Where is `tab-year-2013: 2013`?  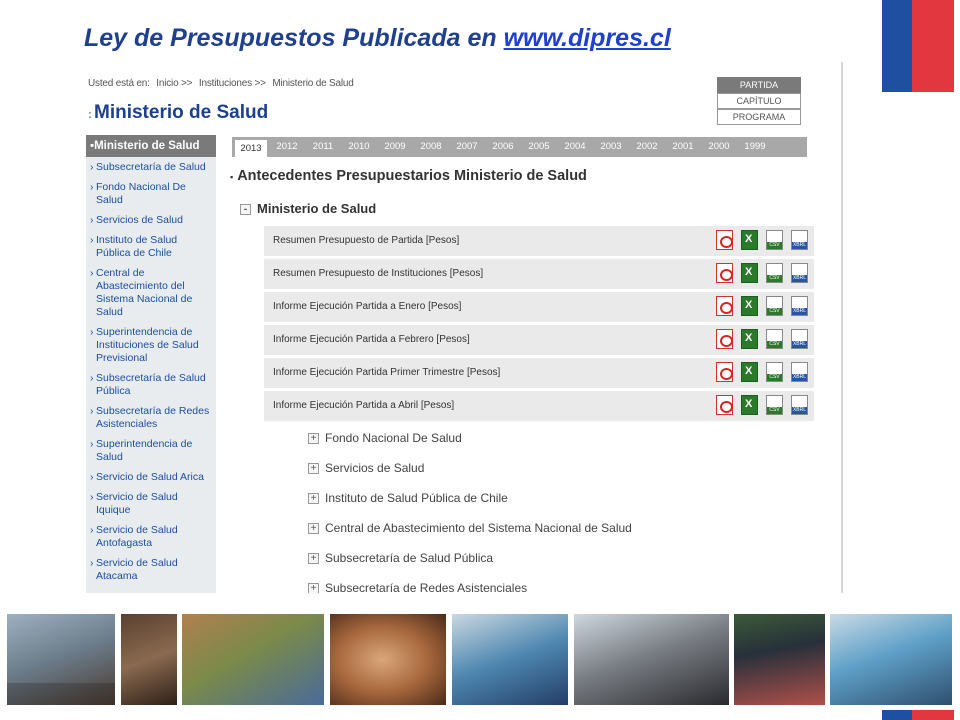 tab-year-2013: 2013 is located at coordinates (251, 148).